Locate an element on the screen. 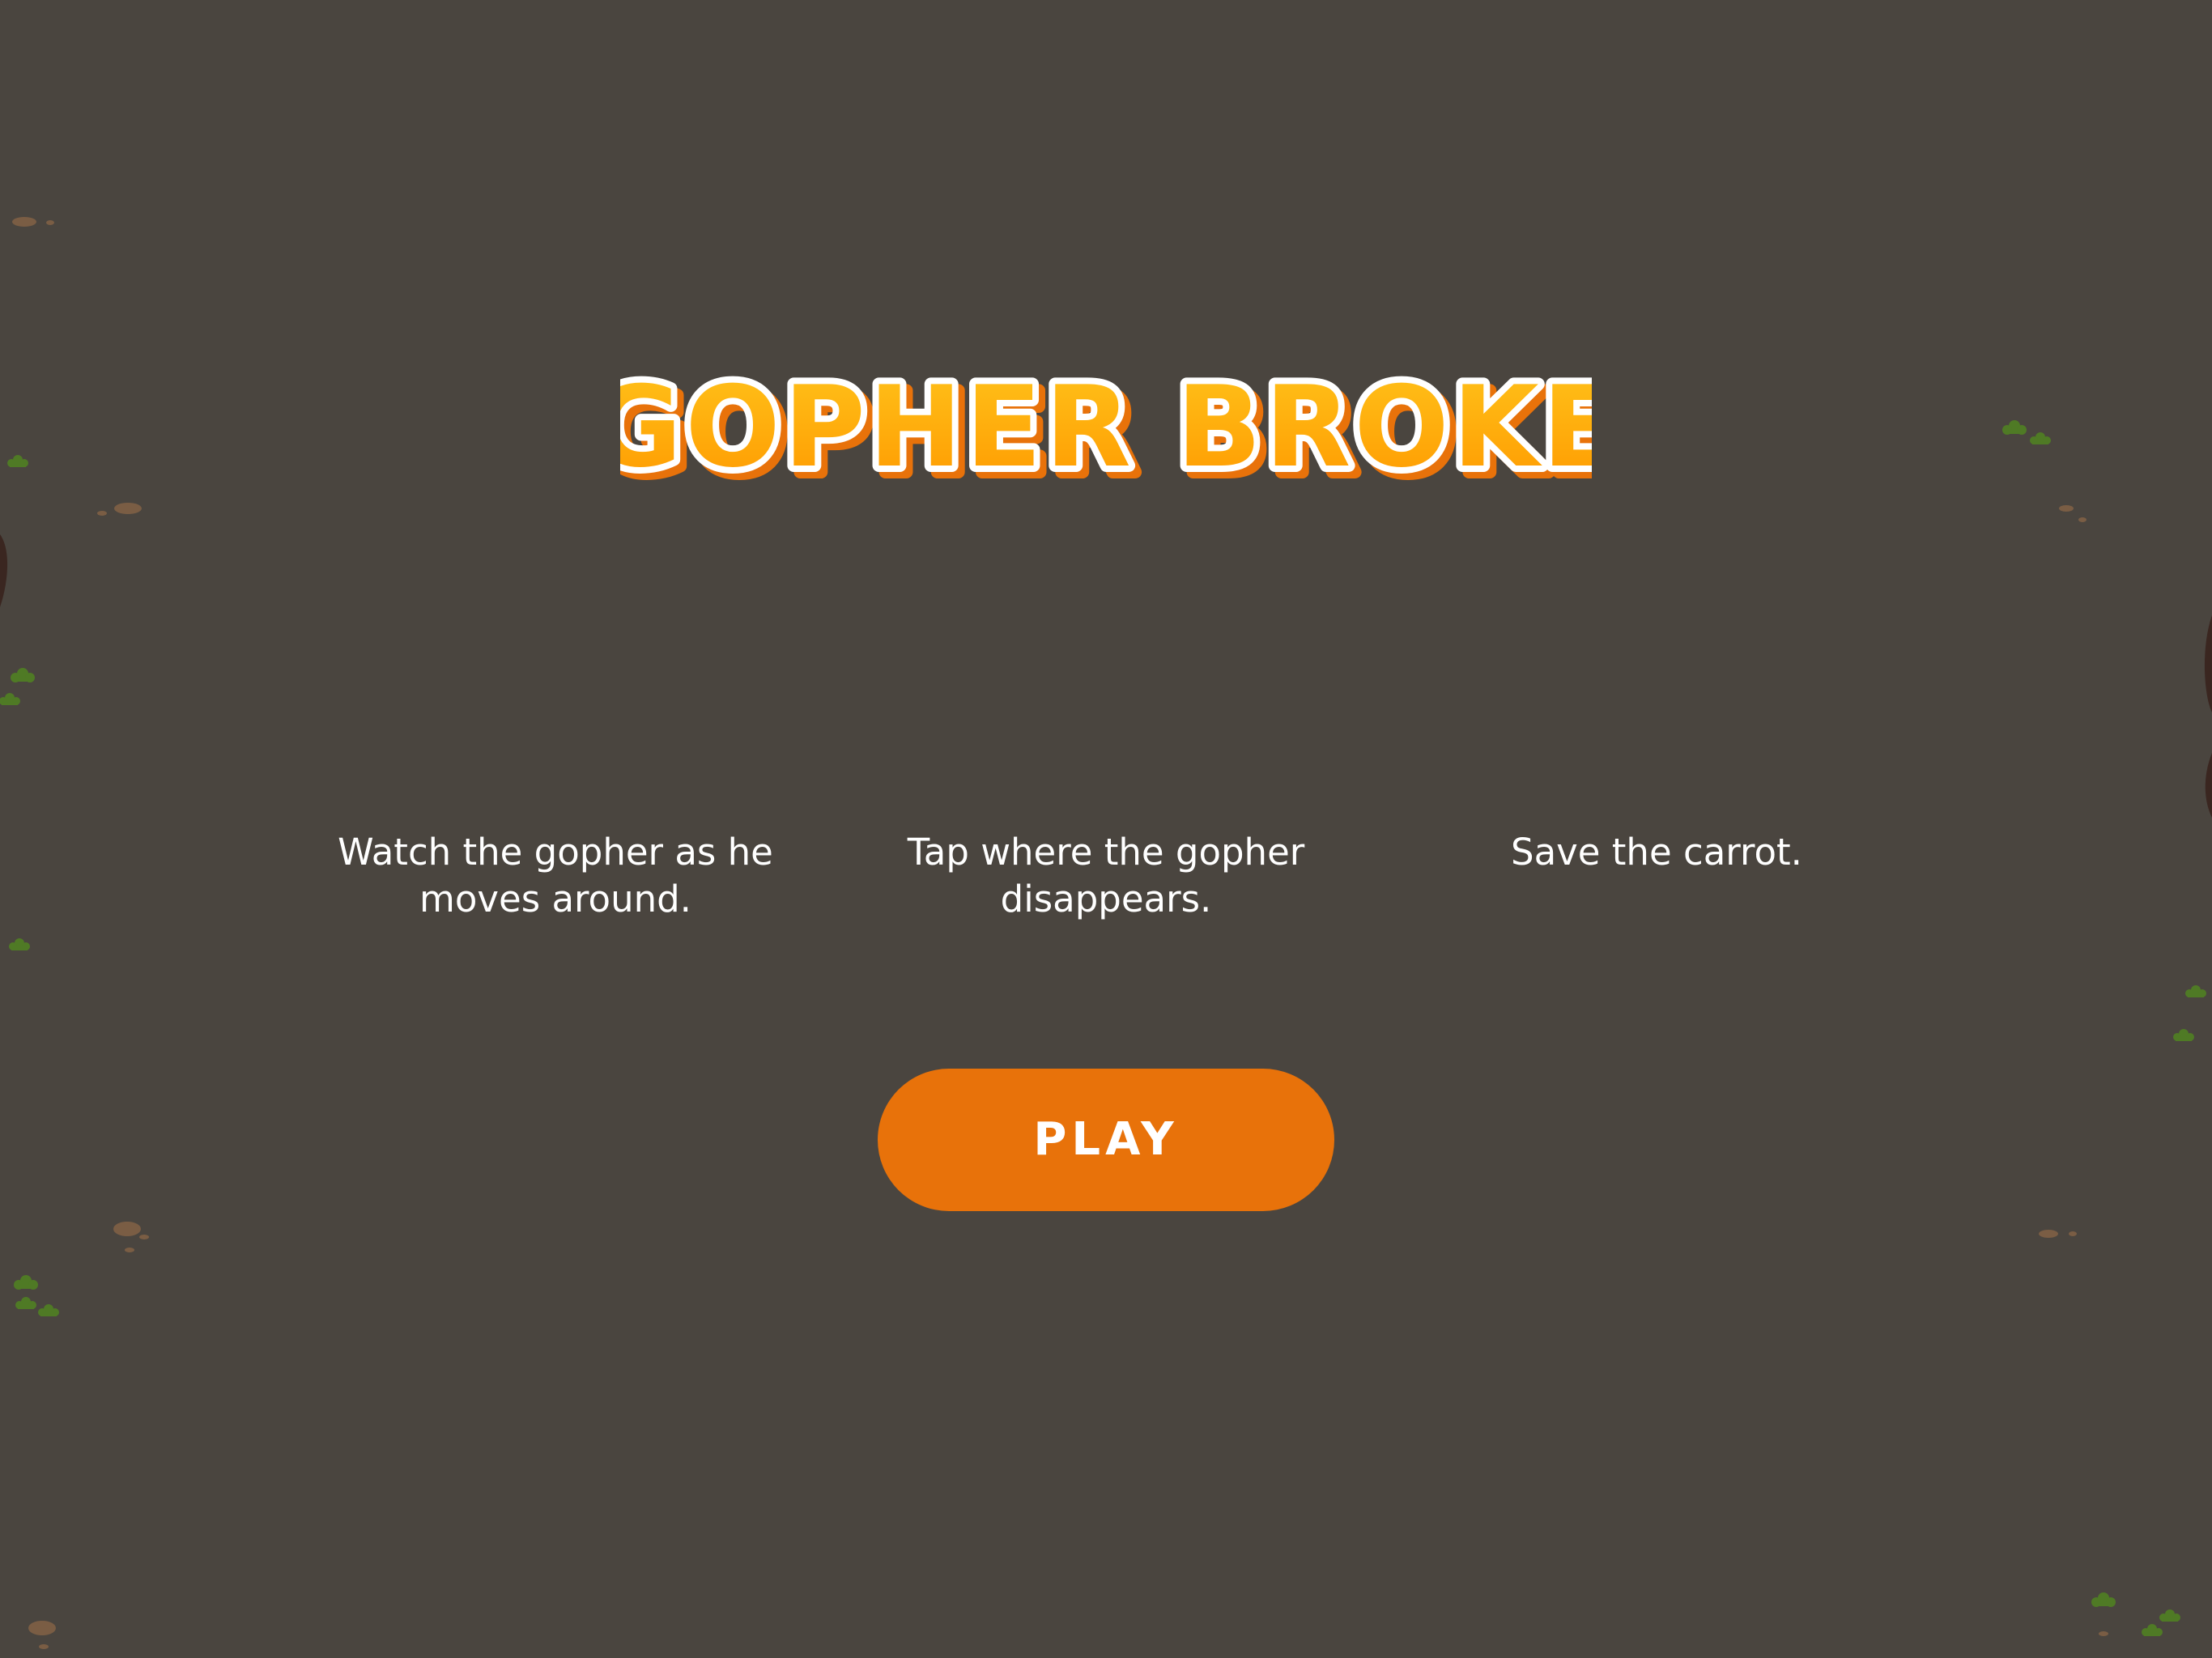 This screenshot has height=1658, width=2212. play-button: PLAY is located at coordinates (1106, 1140).